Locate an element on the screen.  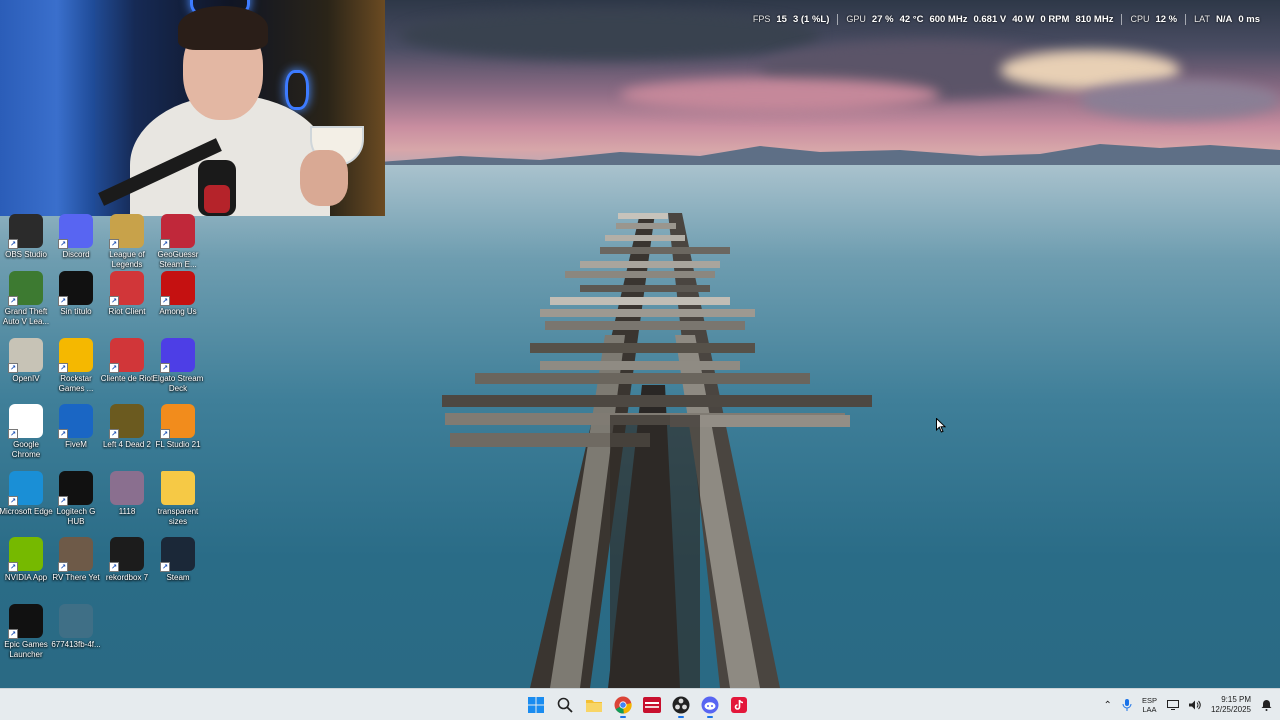
desktop-icon: ↗ OBS Studio is located at coordinates (26, 244).